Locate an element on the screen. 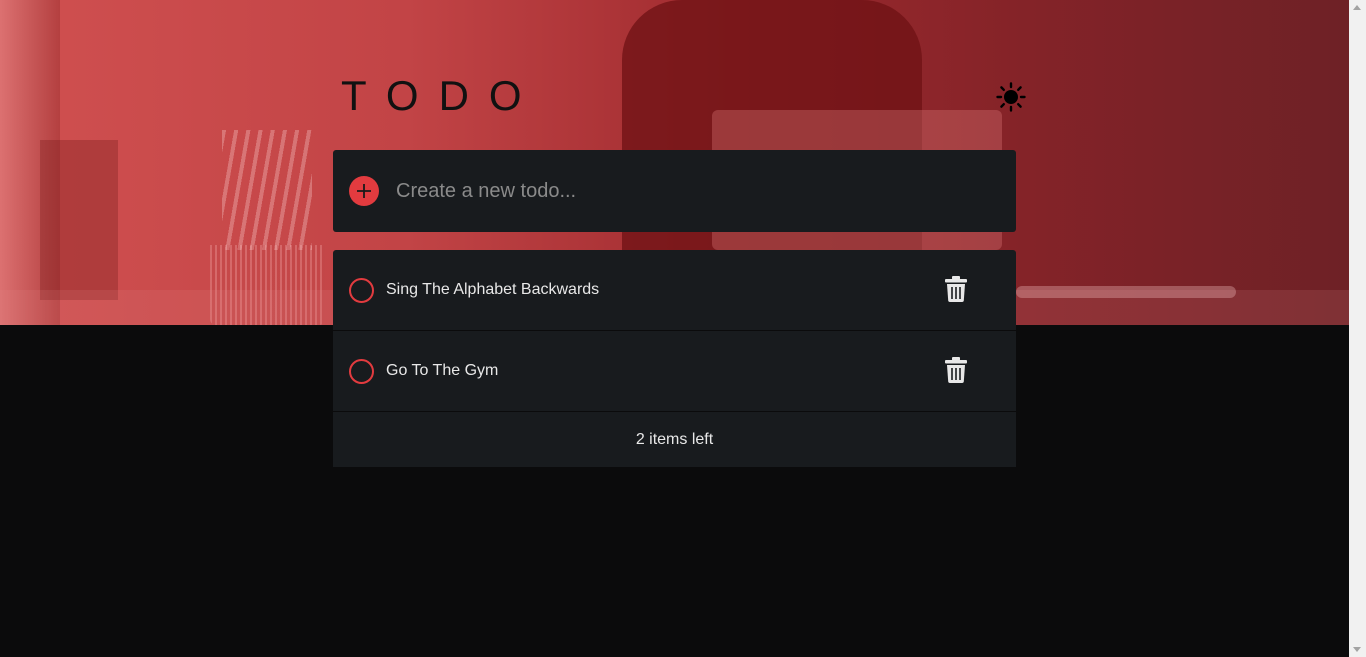 The width and height of the screenshot is (1366, 657). todo-item: Sing The Alphabet Backwards is located at coordinates (674, 290).